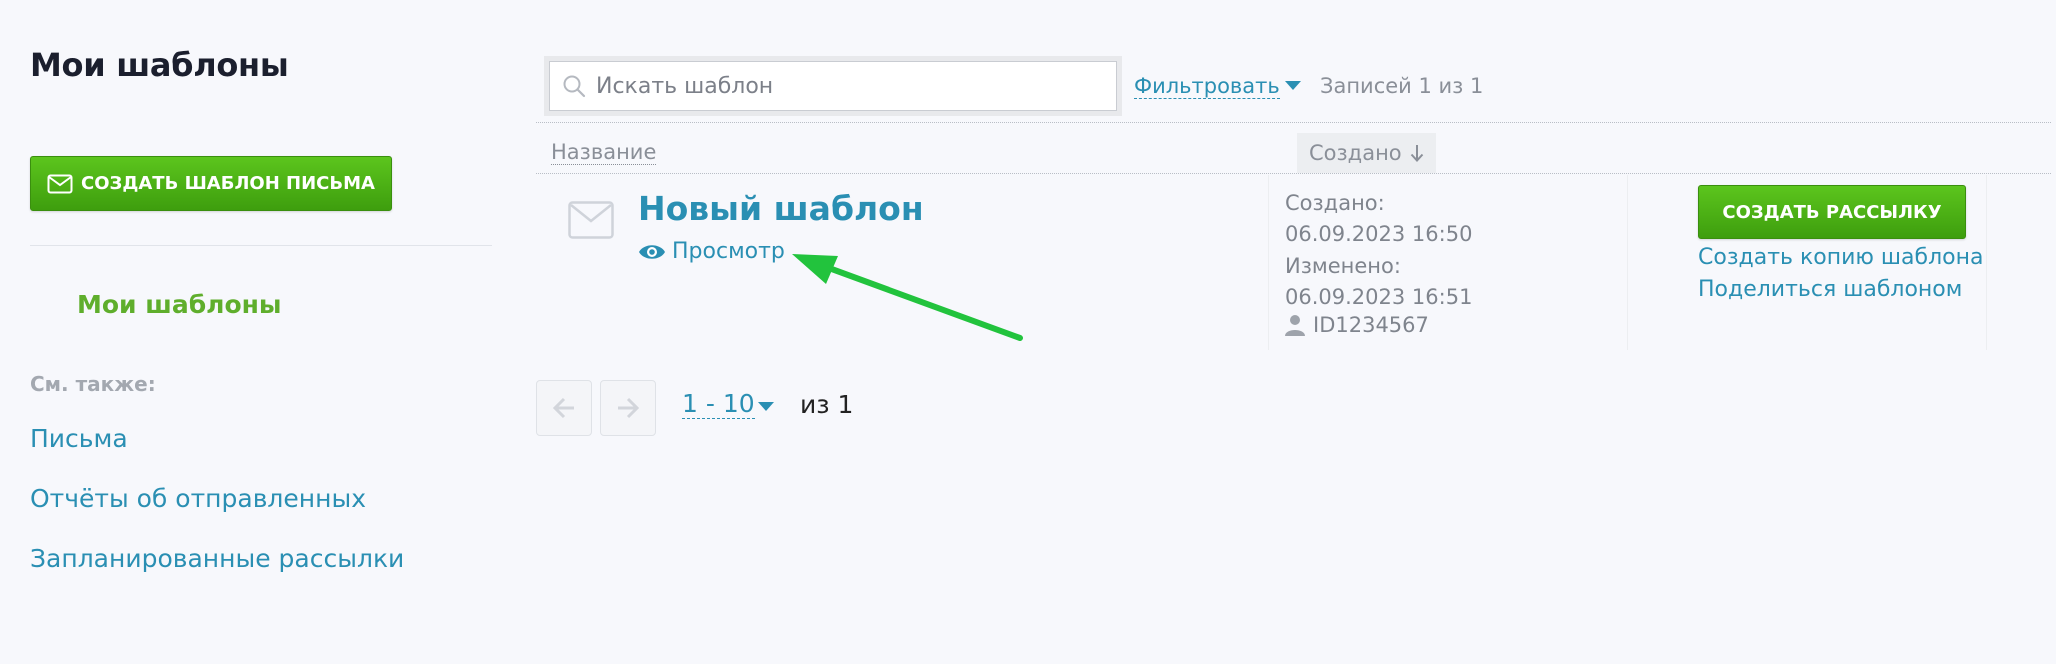 This screenshot has height=664, width=2056. What do you see at coordinates (1343, 266) in the screenshot?
I see `modified-label: Изменено:` at bounding box center [1343, 266].